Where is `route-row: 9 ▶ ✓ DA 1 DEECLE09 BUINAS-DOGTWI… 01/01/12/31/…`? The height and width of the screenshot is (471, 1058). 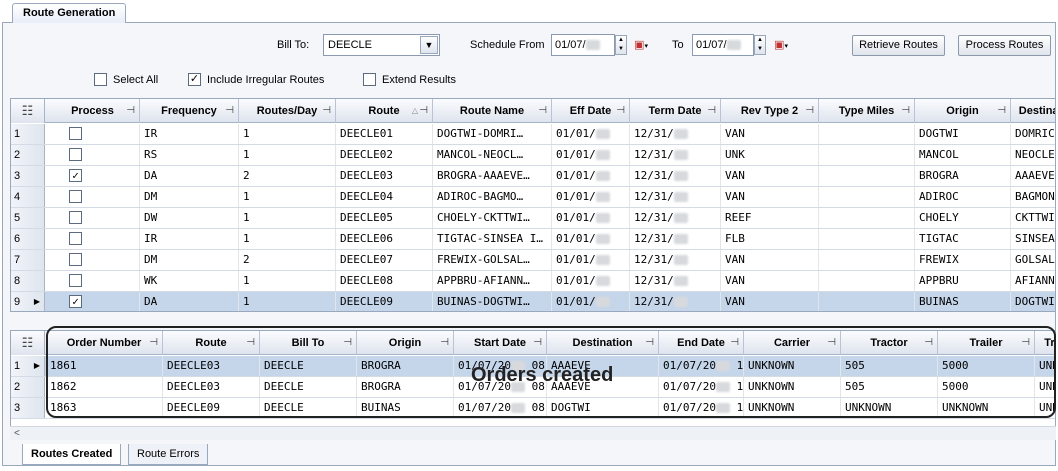 route-row: 9 ▶ ✓ DA 1 DEECLE09 BUINAS-DOGTWI… 01/01/12/31/… is located at coordinates (533, 301).